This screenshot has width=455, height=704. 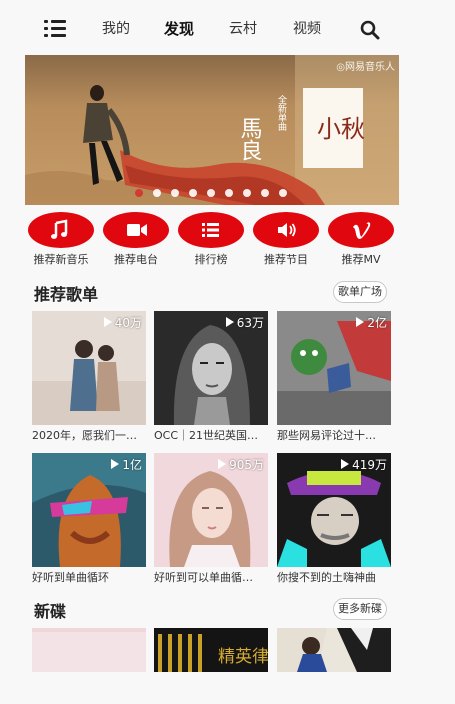 What do you see at coordinates (211, 510) in the screenshot?
I see `playlist-cover: 905万` at bounding box center [211, 510].